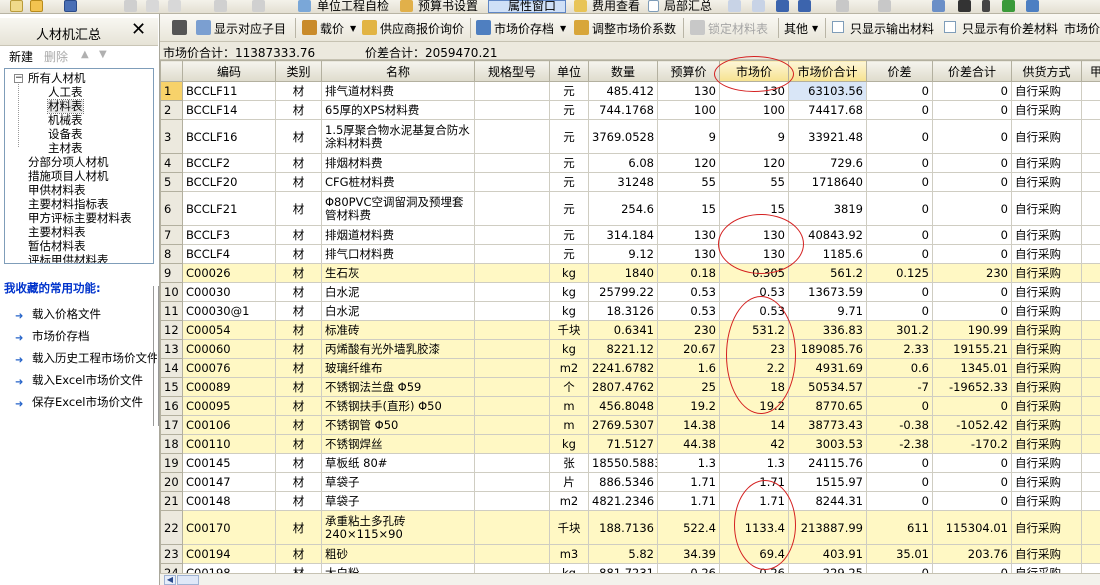 This screenshot has height=585, width=1100. I want to click on cell-name: 玻璃纤维布, so click(398, 368).